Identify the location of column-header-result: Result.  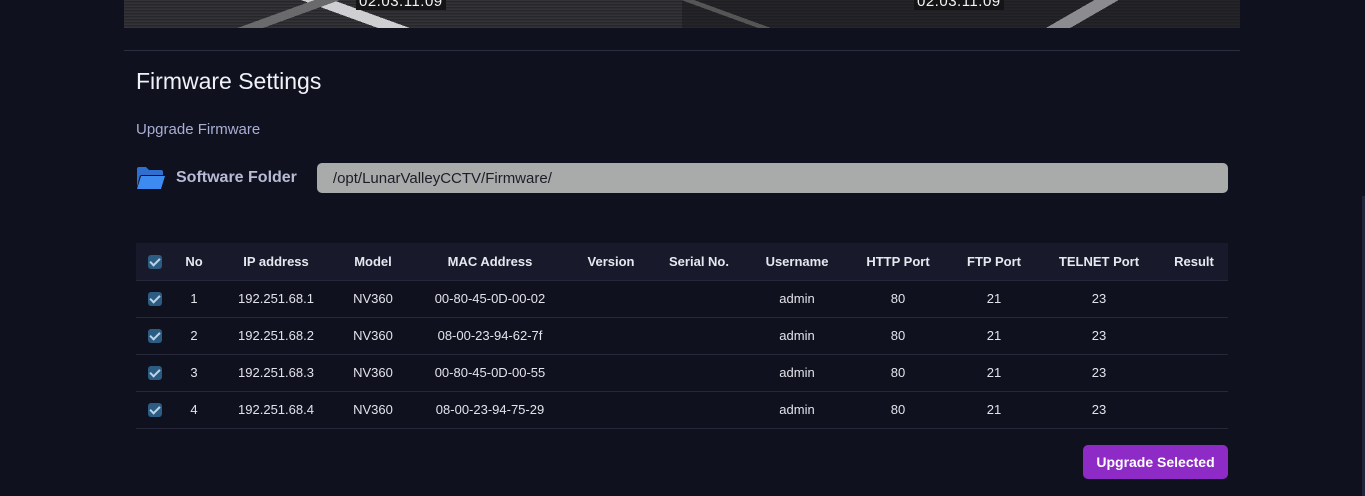
(1194, 261).